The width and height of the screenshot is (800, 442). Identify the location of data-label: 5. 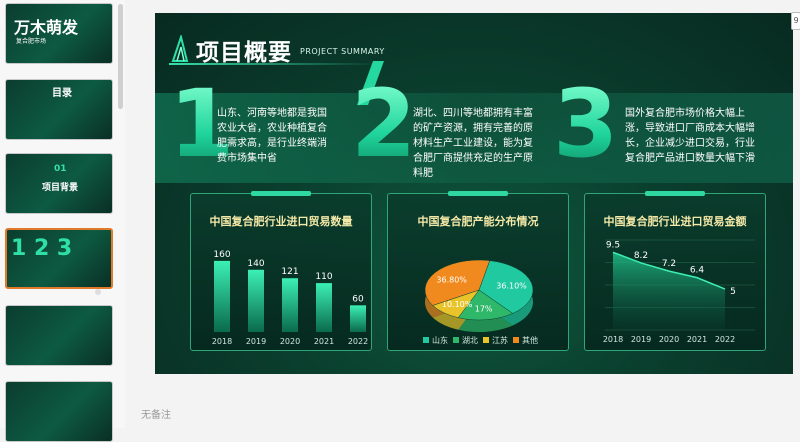
(733, 292).